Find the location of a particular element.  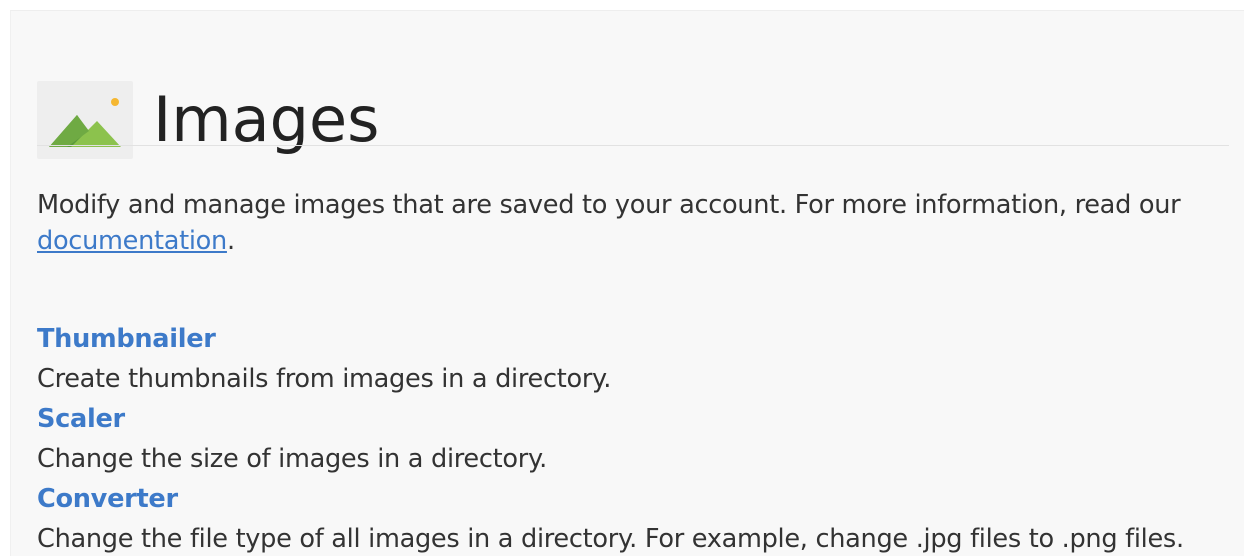

converter-link: Converter is located at coordinates (637, 499).